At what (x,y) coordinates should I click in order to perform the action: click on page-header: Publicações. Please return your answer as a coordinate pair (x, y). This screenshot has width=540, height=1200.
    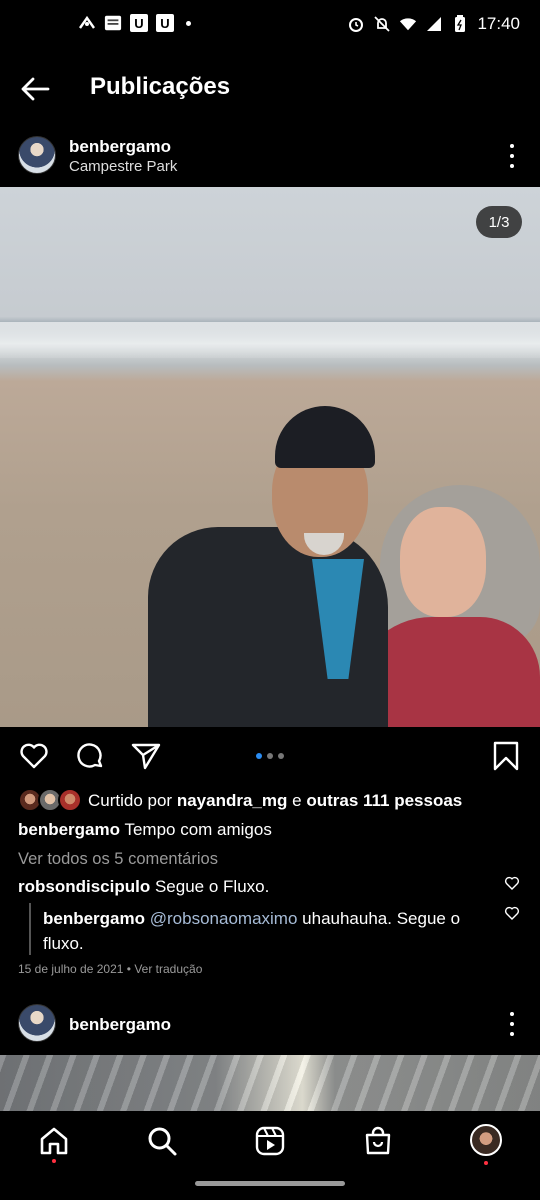
    Looking at the image, I should click on (270, 89).